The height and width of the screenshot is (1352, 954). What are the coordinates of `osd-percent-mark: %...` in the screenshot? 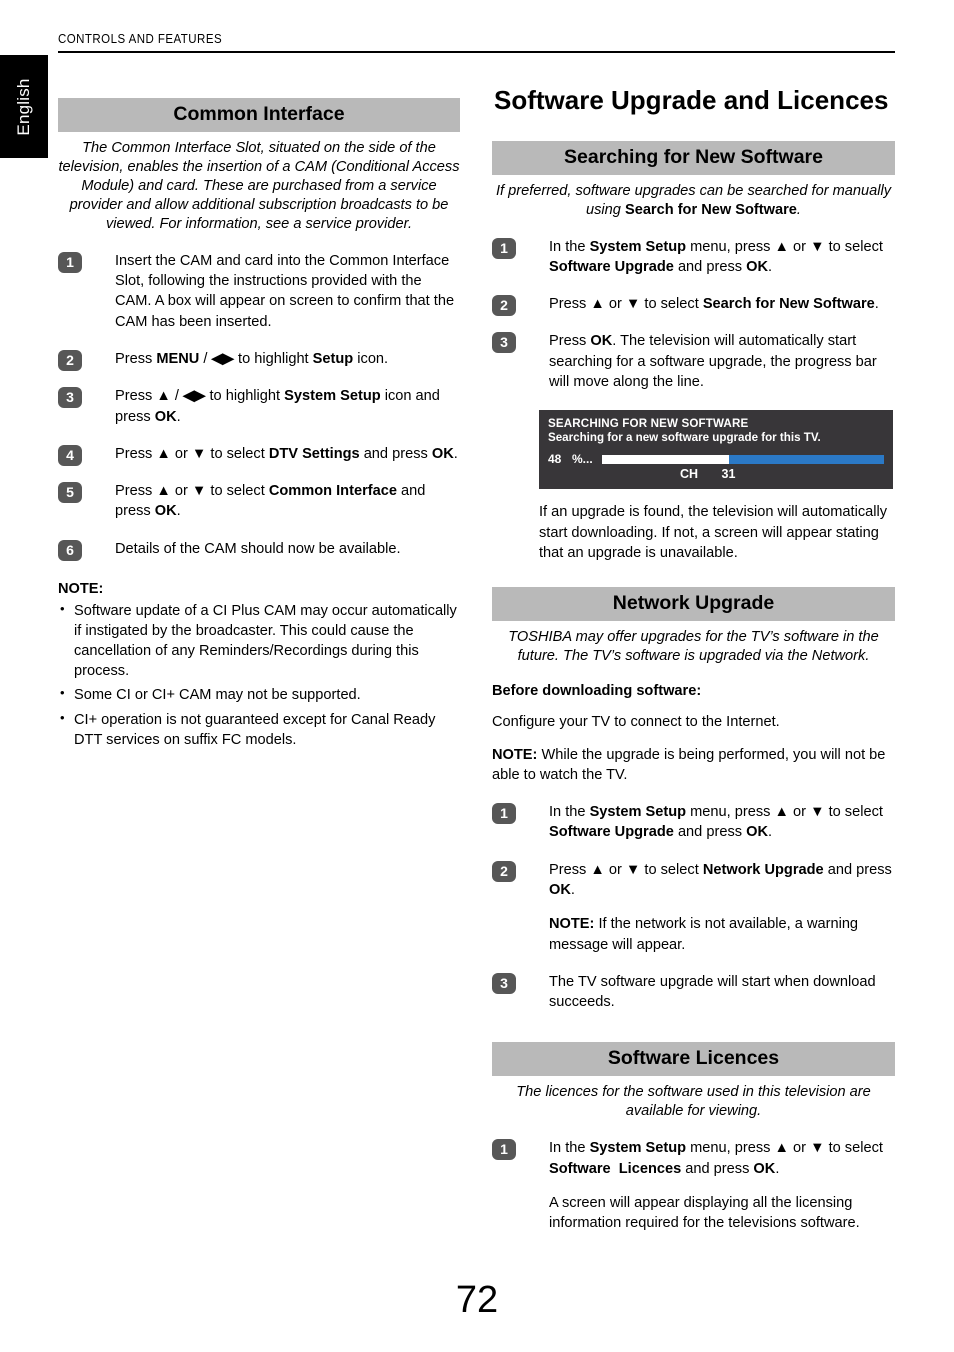 It's located at (582, 459).